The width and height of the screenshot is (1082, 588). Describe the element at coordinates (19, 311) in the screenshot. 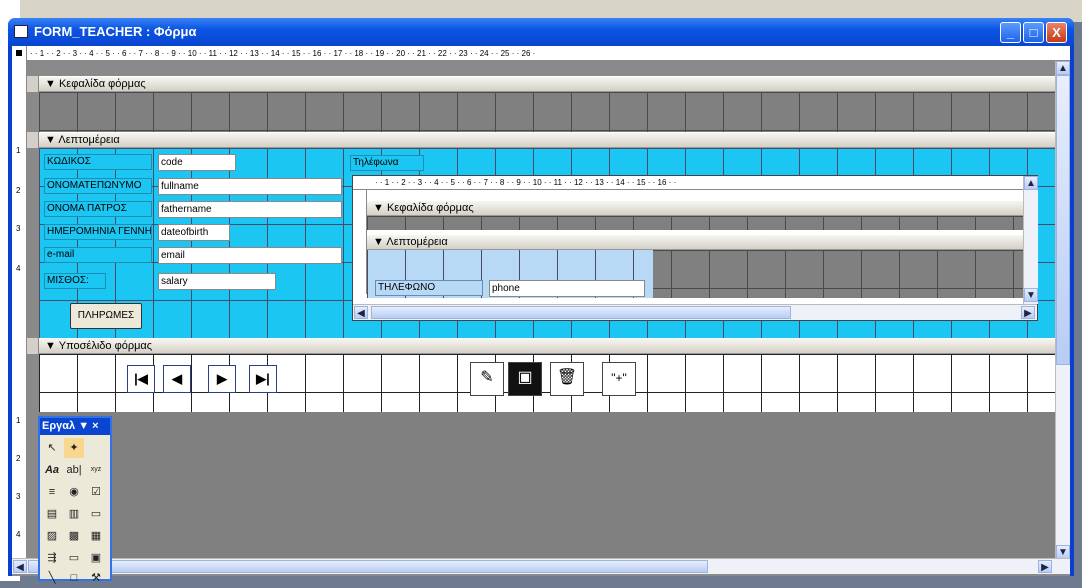

I see `vertical-ruler: 1 2 3 4 1 2 3 4` at that location.